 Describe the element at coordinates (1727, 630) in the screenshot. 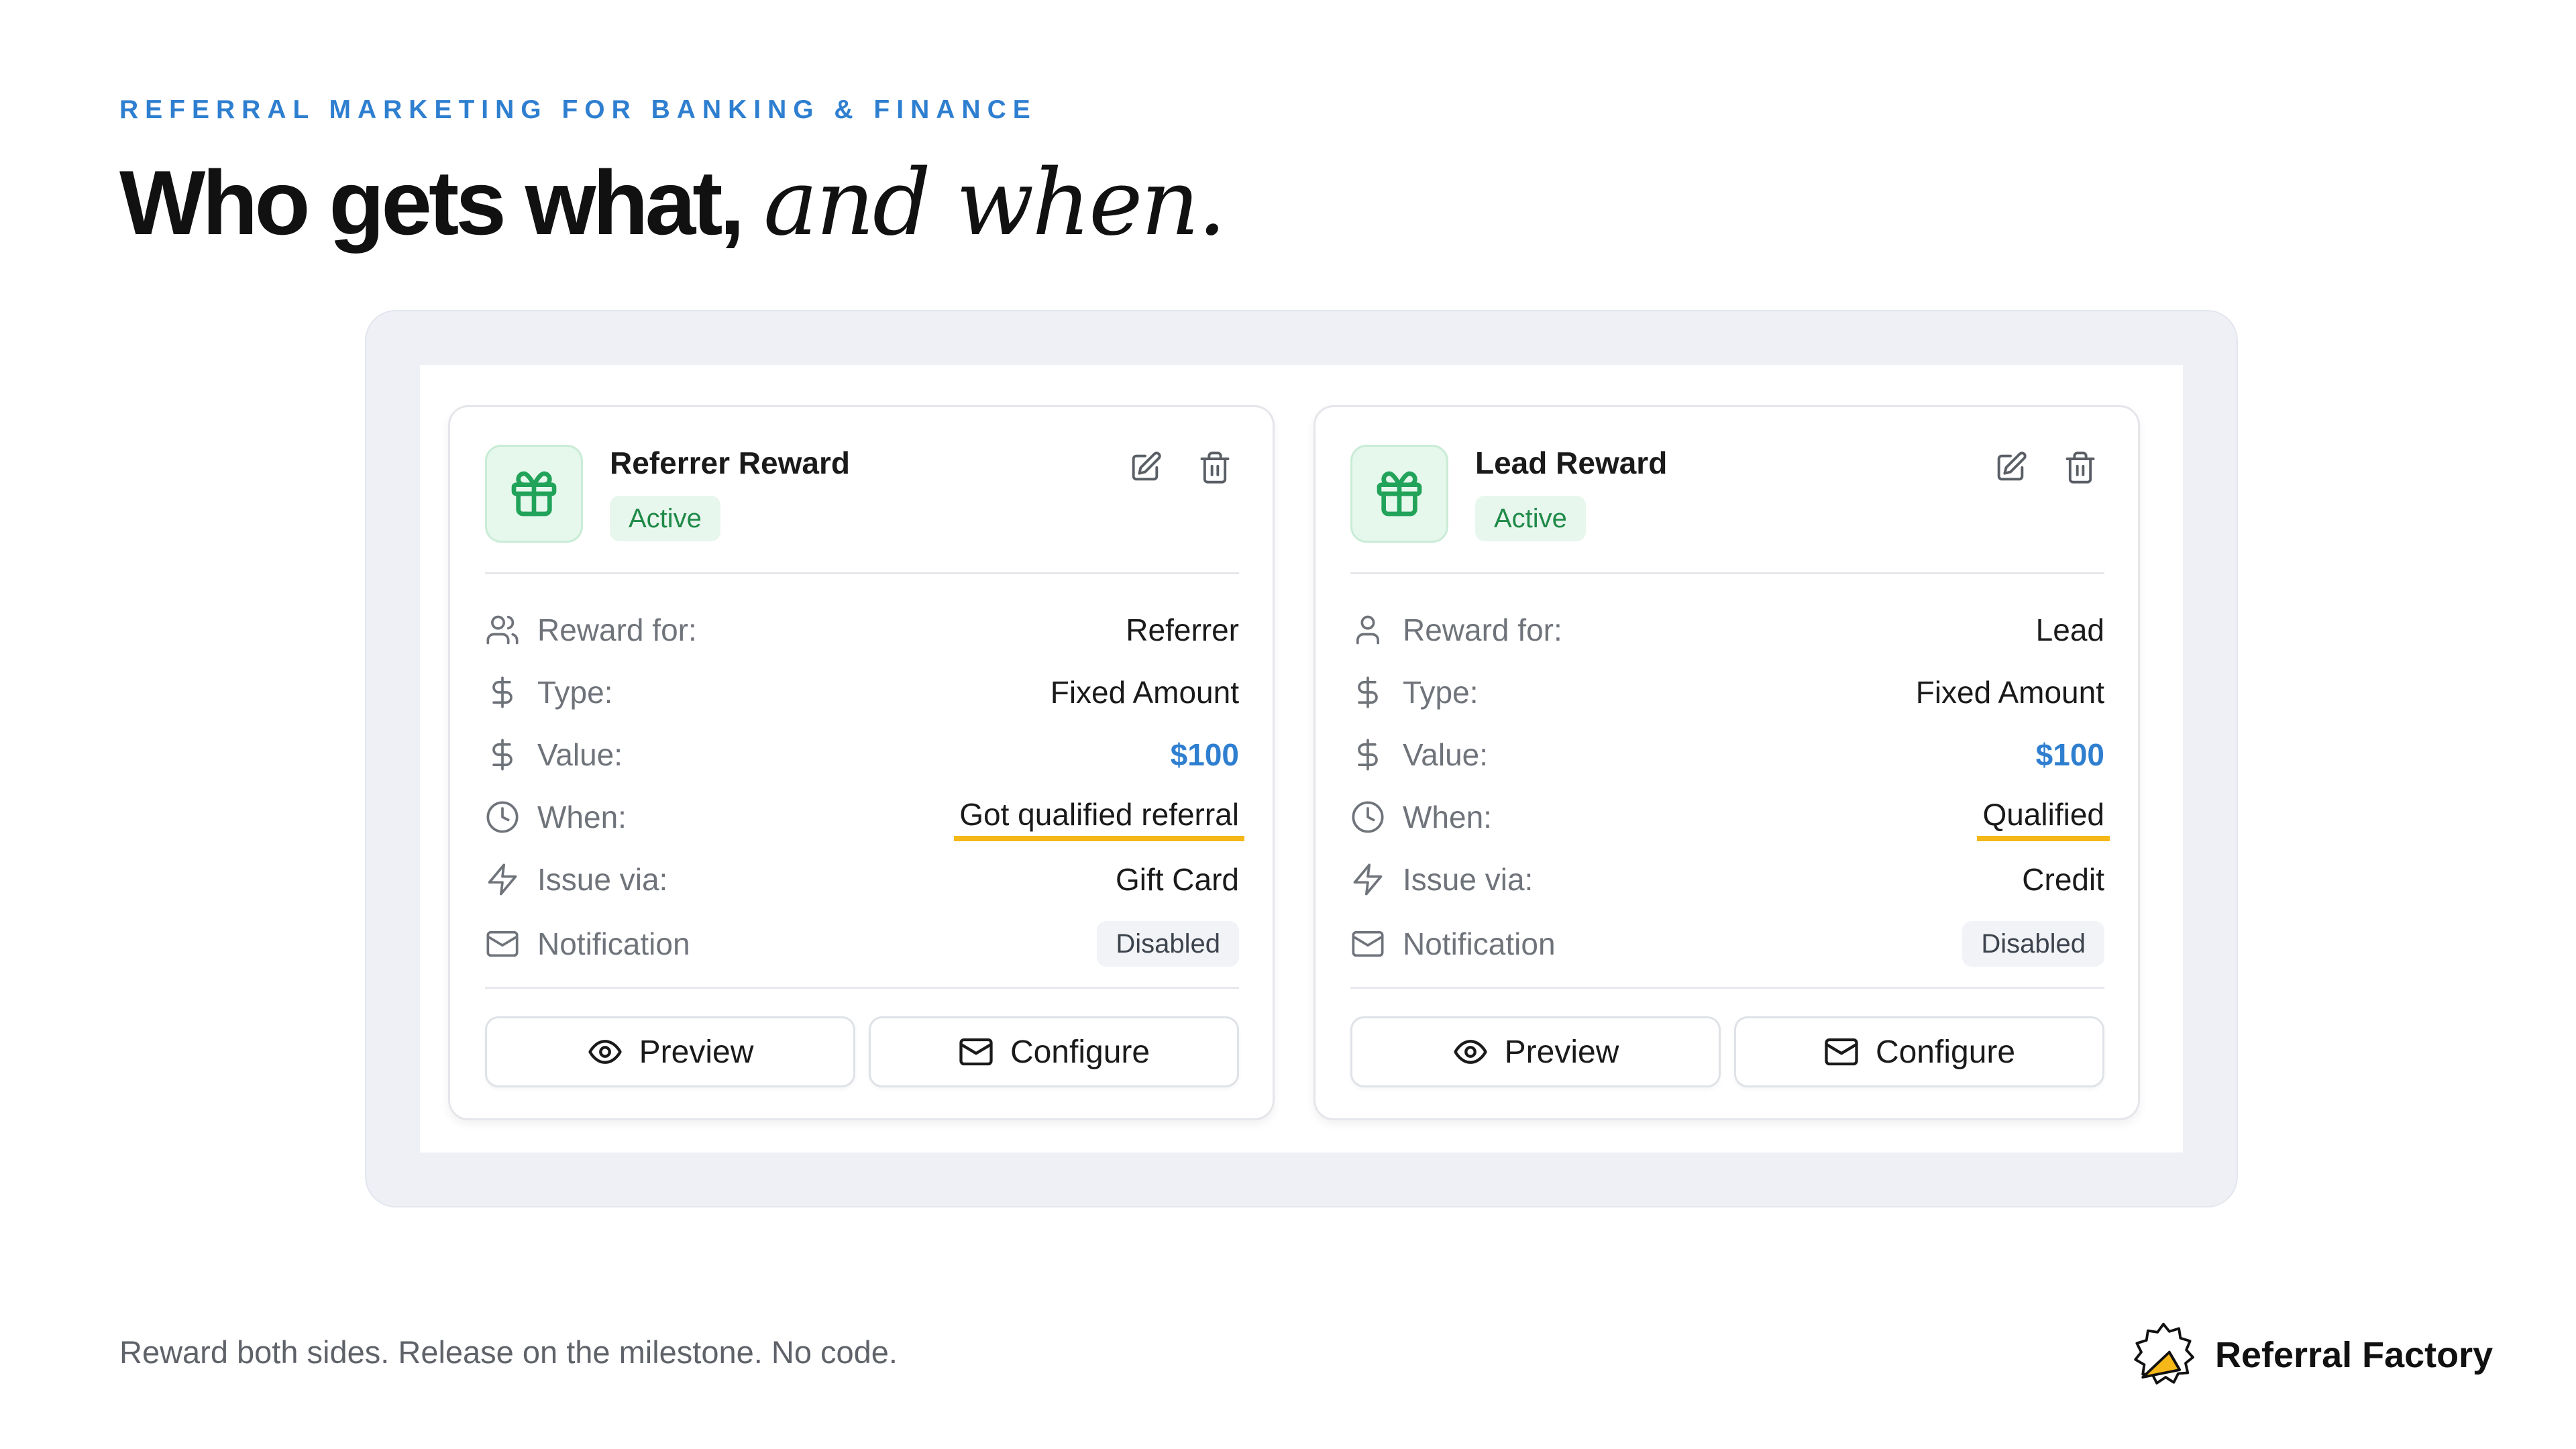

I see `detail-row-reward-for: Reward for: Lead` at that location.